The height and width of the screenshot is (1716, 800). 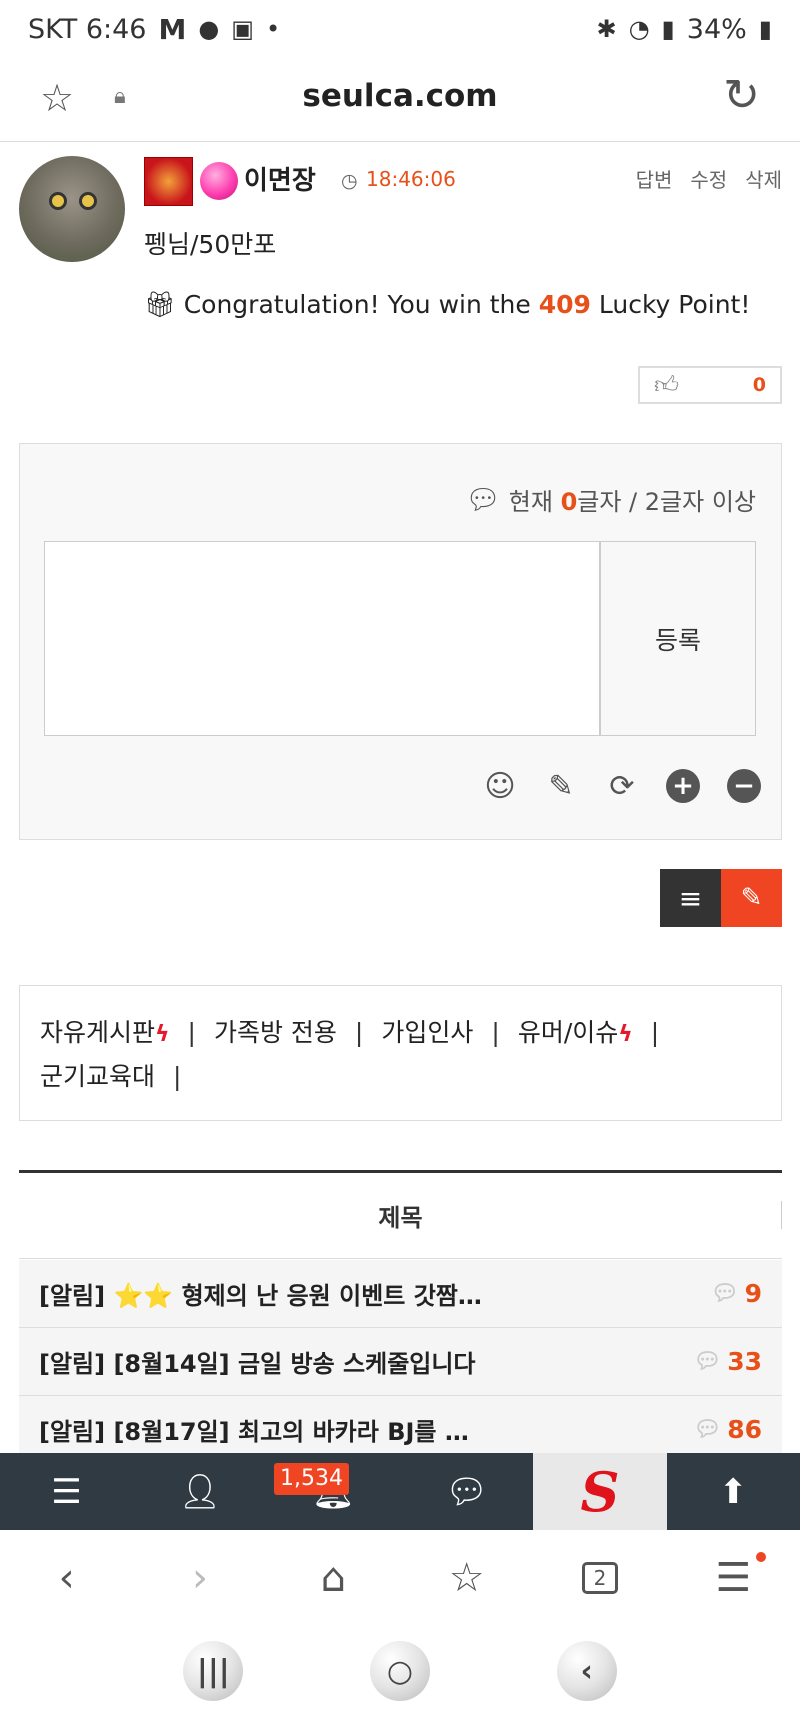 I want to click on like-count: 0, so click(x=759, y=385).